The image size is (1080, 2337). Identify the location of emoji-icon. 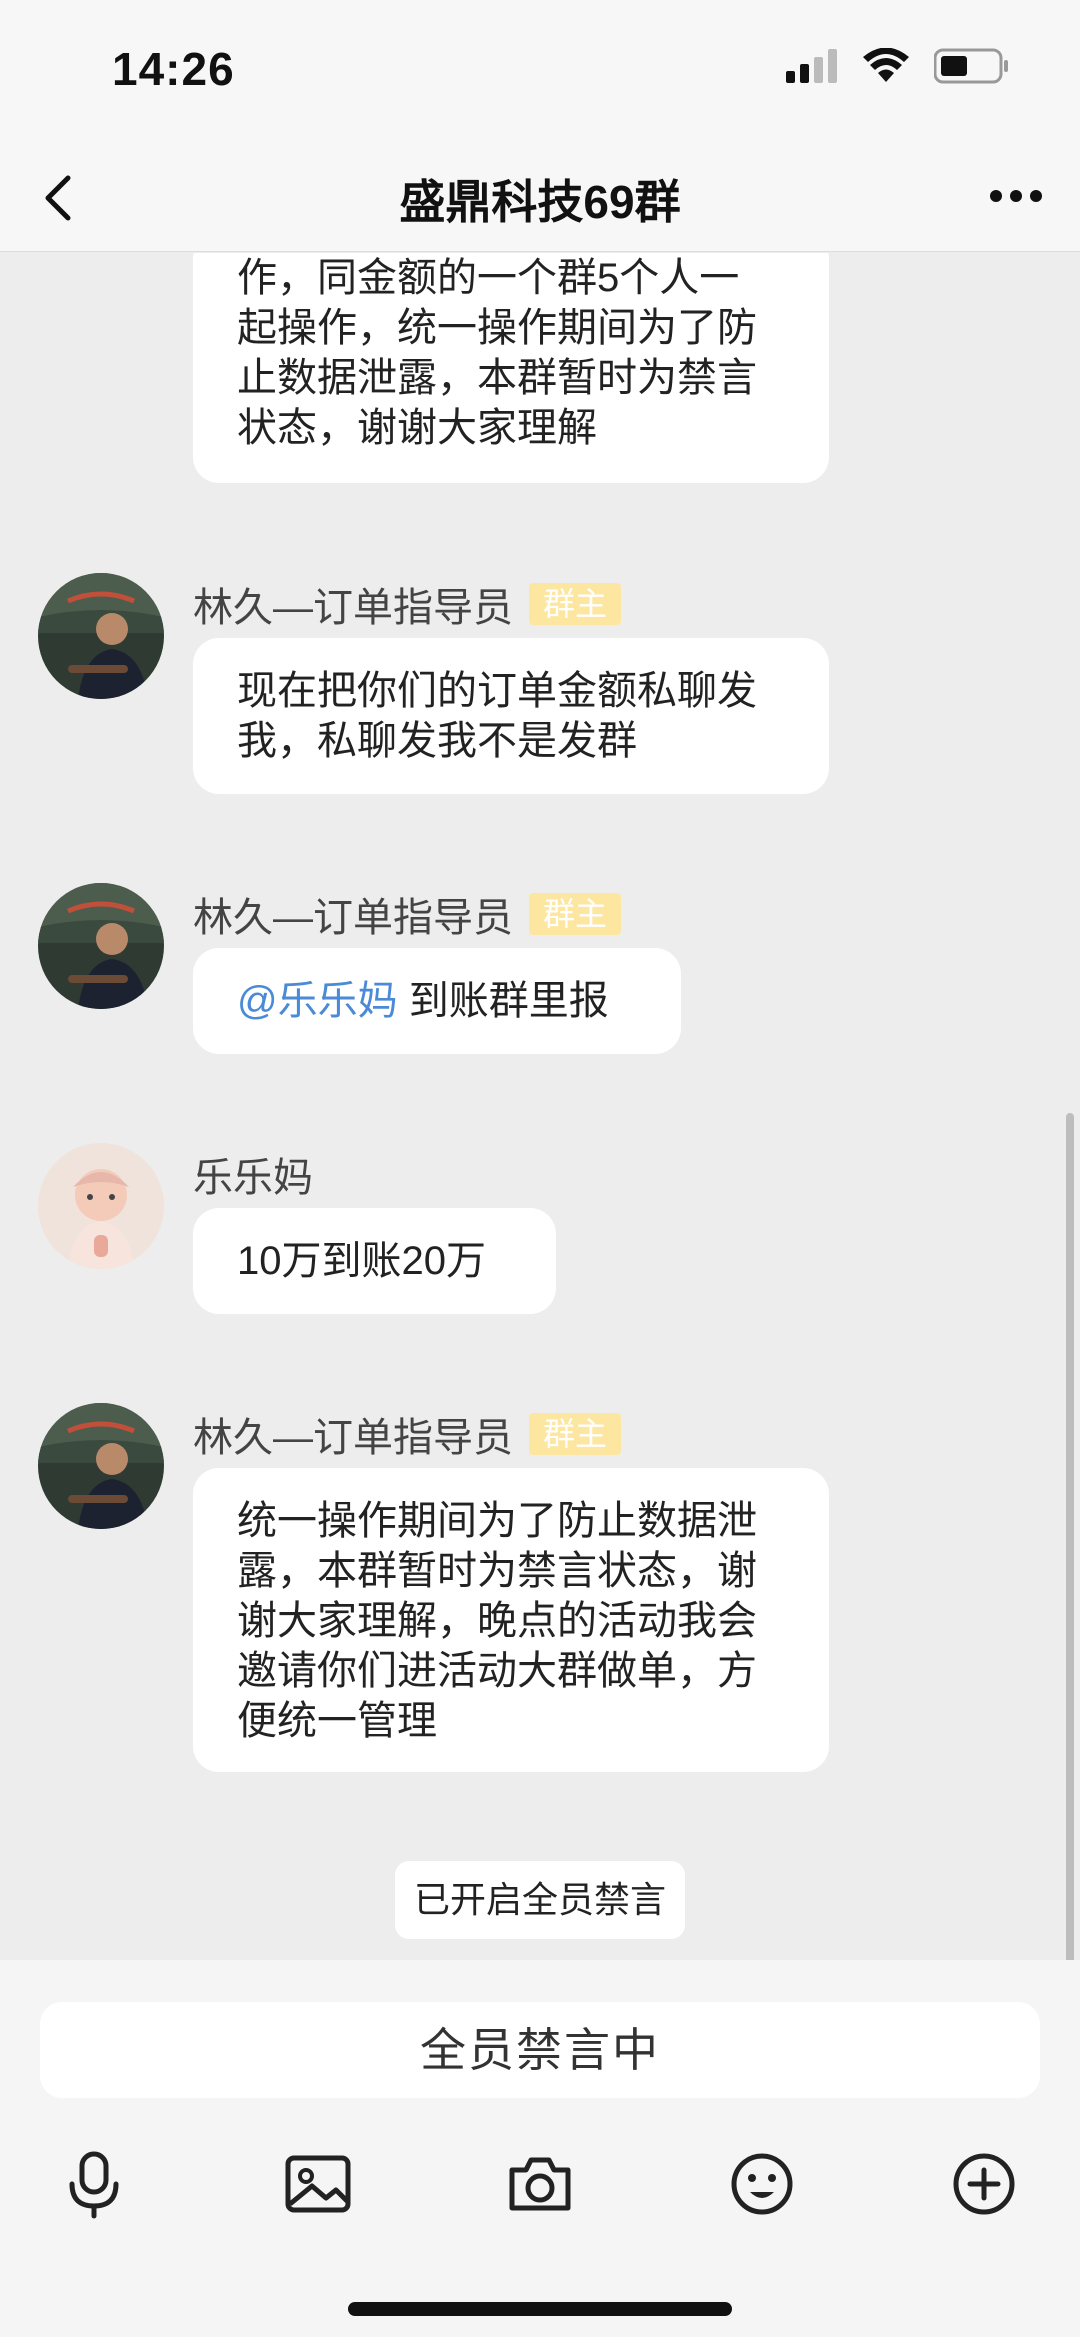
(762, 2184).